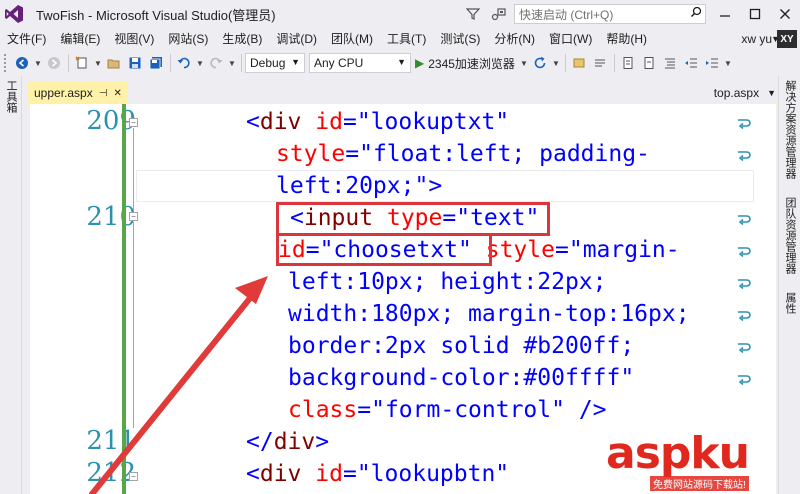 The image size is (800, 494). Describe the element at coordinates (463, 154) in the screenshot. I see `code-line: style="float:left; padding-` at that location.